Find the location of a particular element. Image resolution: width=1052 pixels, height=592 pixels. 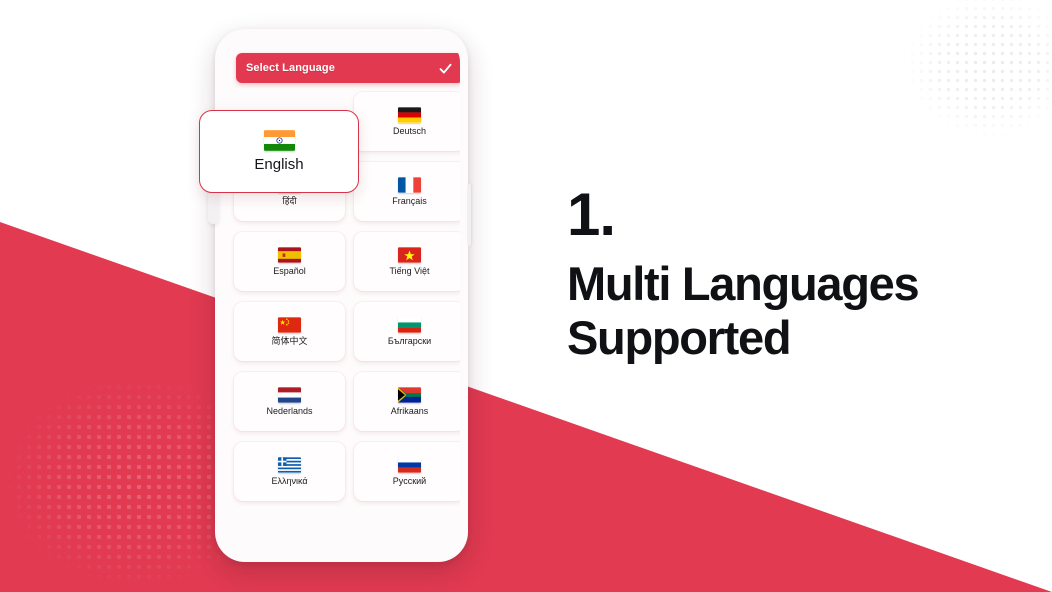

flag-france-icon is located at coordinates (409, 184).